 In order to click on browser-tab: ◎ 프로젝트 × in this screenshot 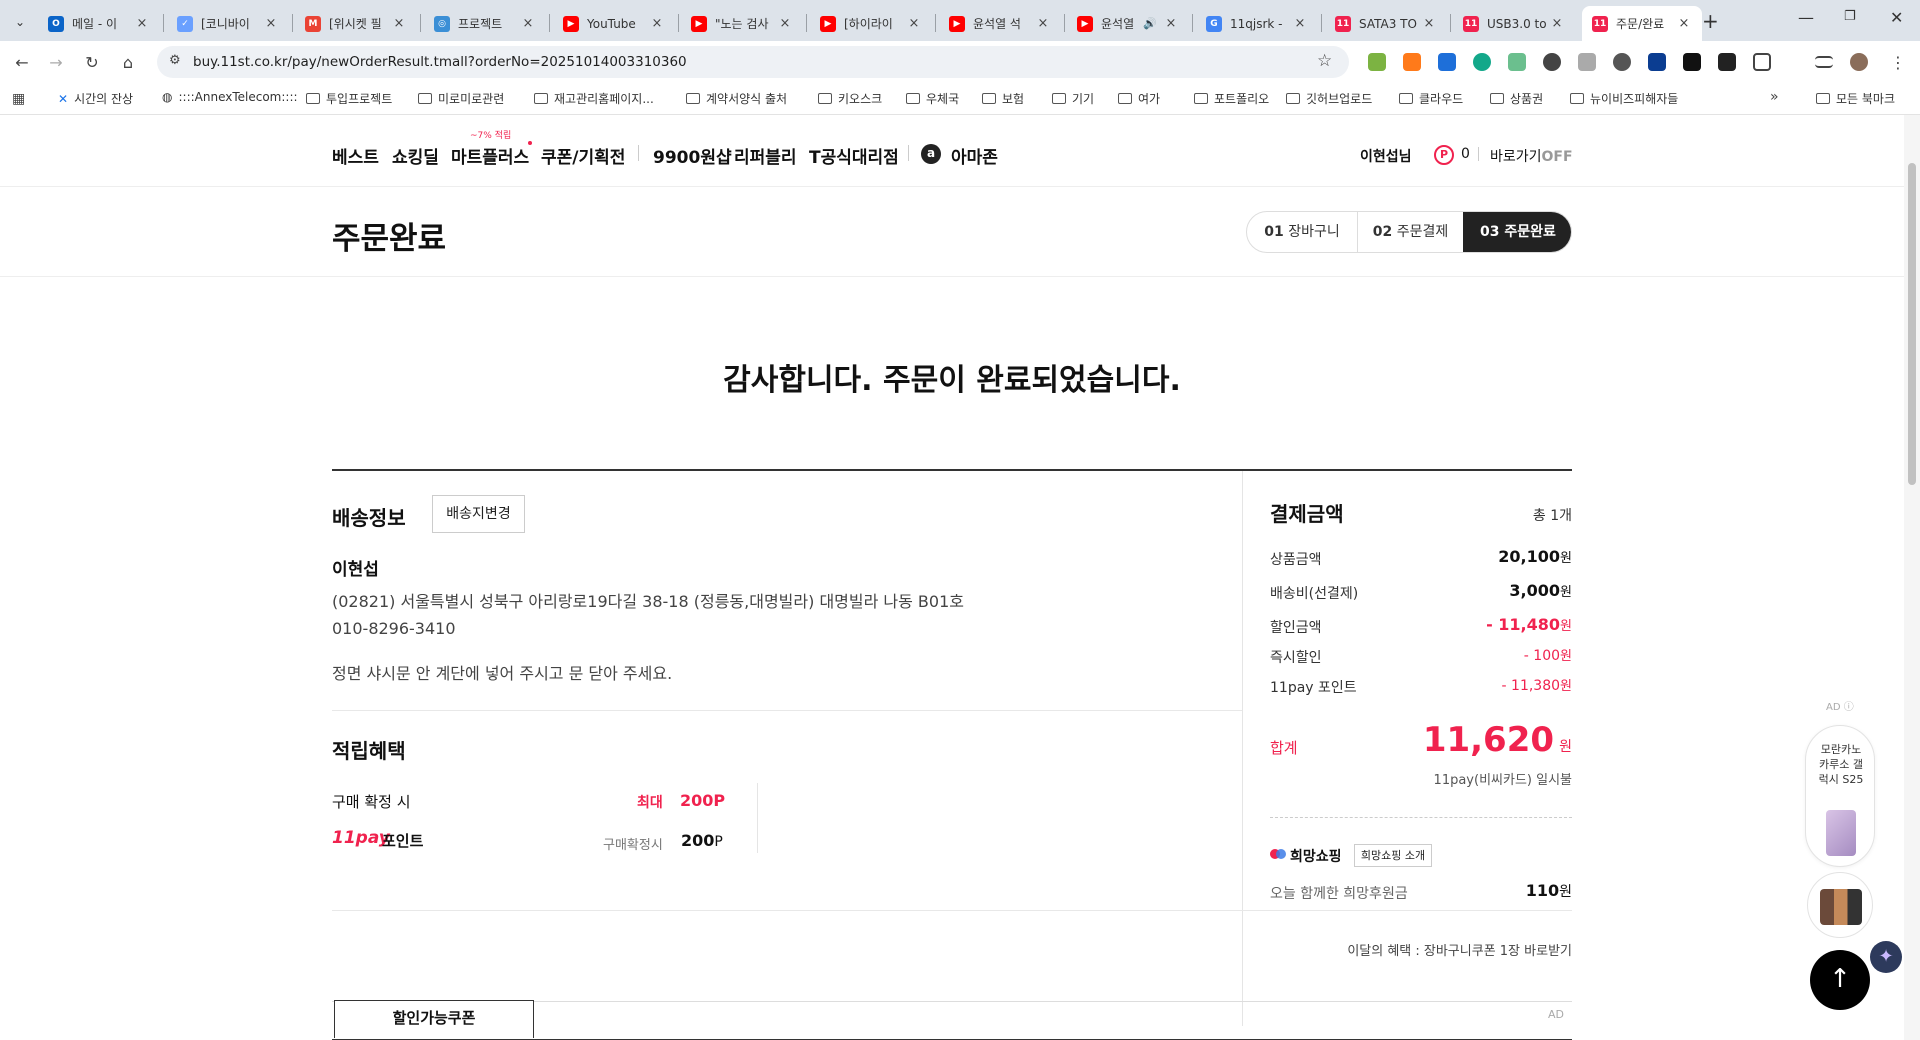, I will do `click(485, 23)`.